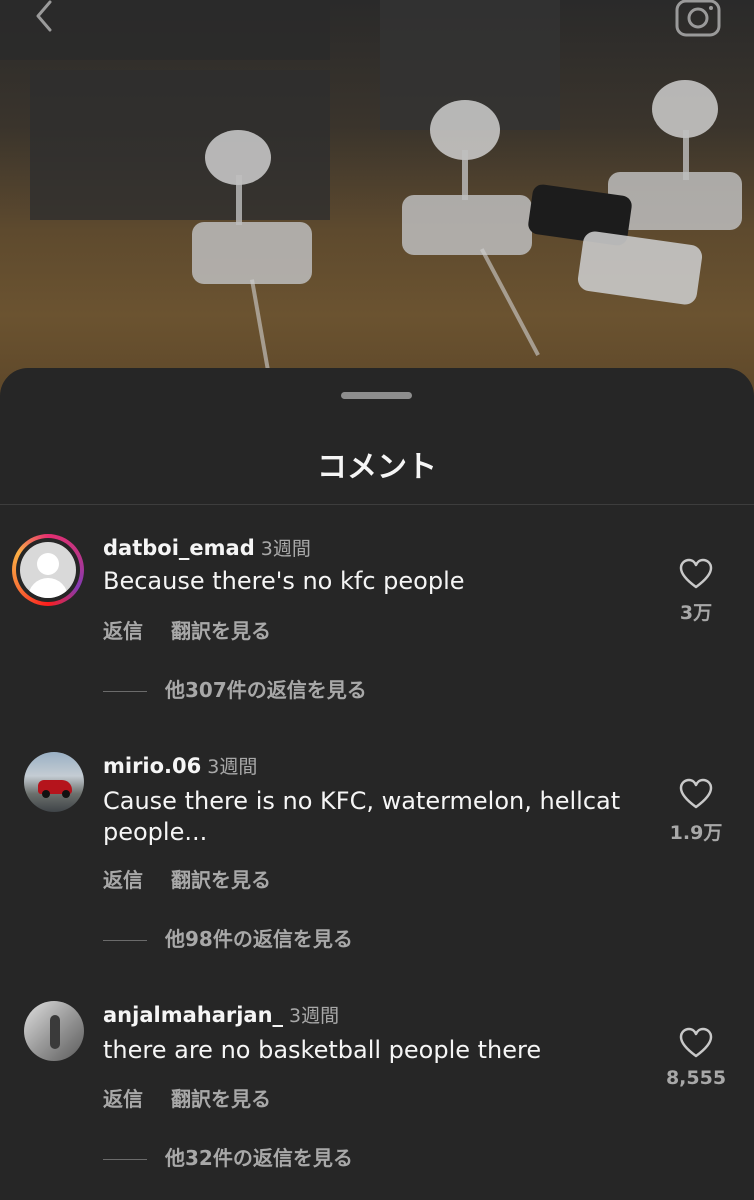 This screenshot has width=754, height=1200. Describe the element at coordinates (284, 581) in the screenshot. I see `comment-text: Because there's no kfc people` at that location.